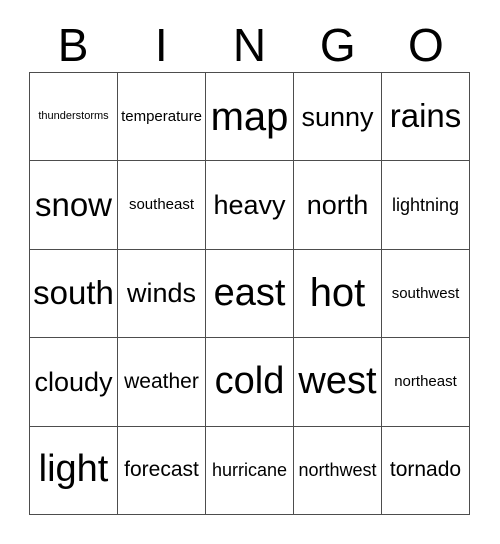  I want to click on bingo-cell: weather, so click(162, 382).